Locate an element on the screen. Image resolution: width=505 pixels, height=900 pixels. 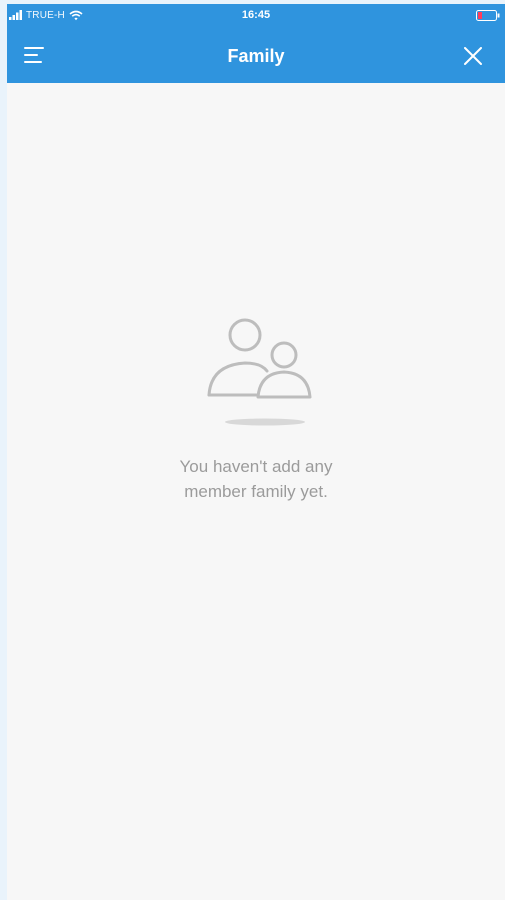
status-bar: TRUE-H 16:45 is located at coordinates (256, 15).